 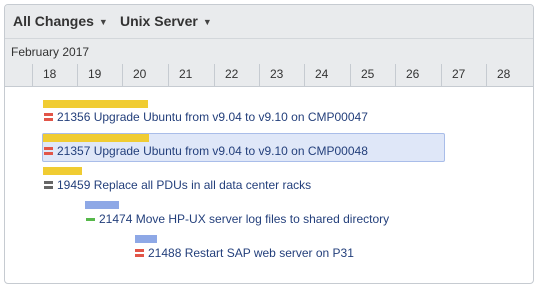 What do you see at coordinates (504, 74) in the screenshot?
I see `day-label: 28` at bounding box center [504, 74].